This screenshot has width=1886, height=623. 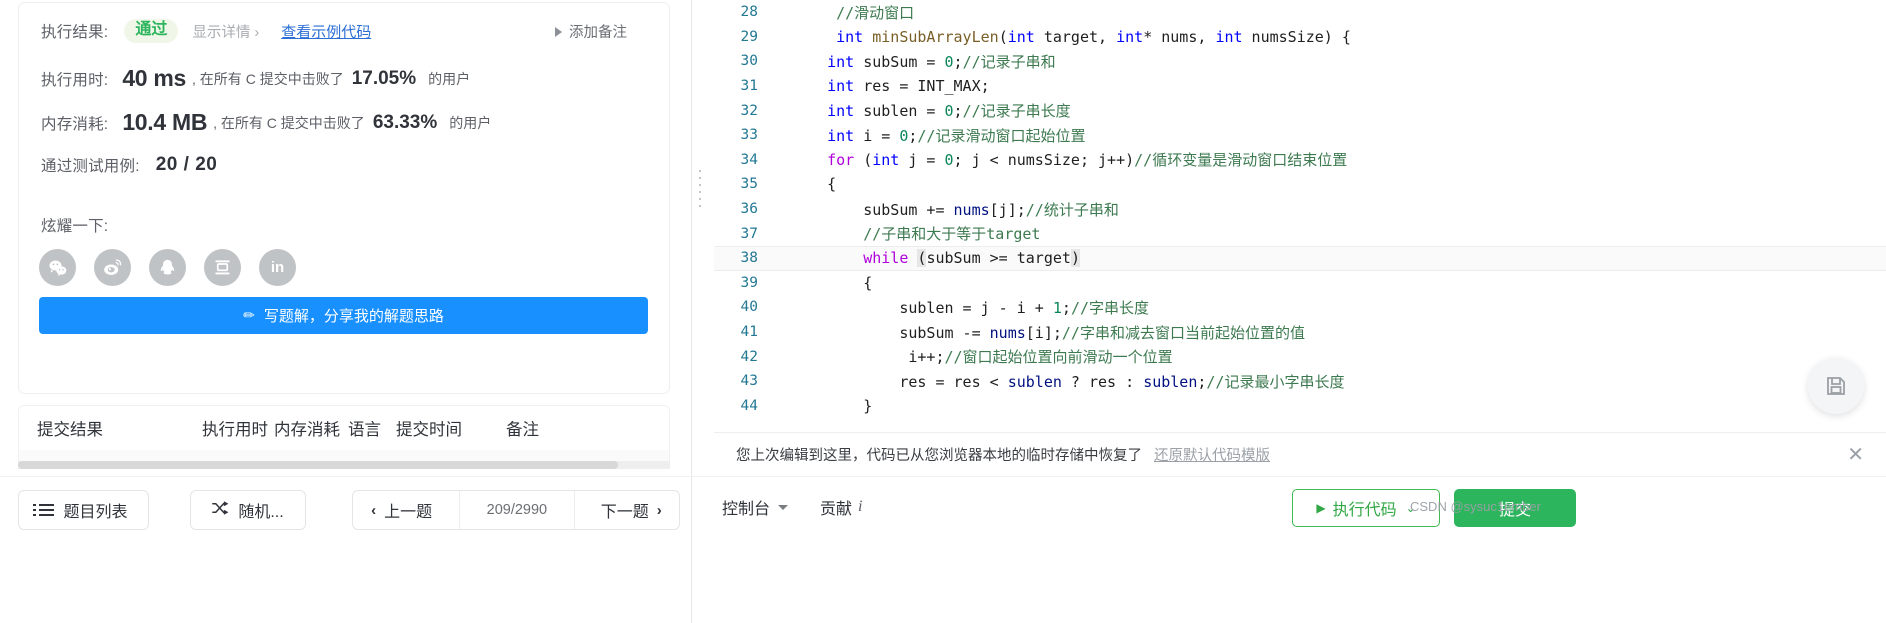 What do you see at coordinates (451, 428) in the screenshot?
I see `column-submit-time: 提交时间` at bounding box center [451, 428].